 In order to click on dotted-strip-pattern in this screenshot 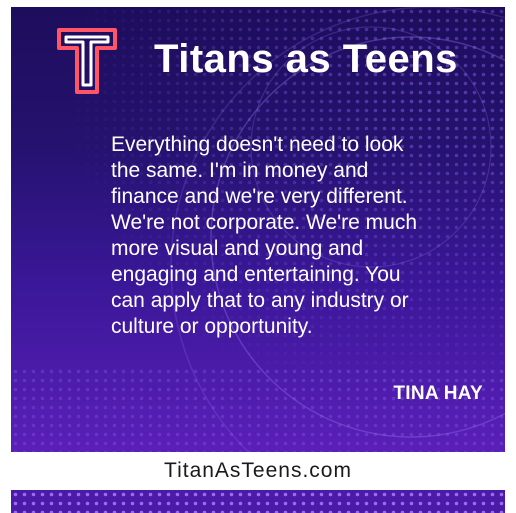, I will do `click(258, 501)`.